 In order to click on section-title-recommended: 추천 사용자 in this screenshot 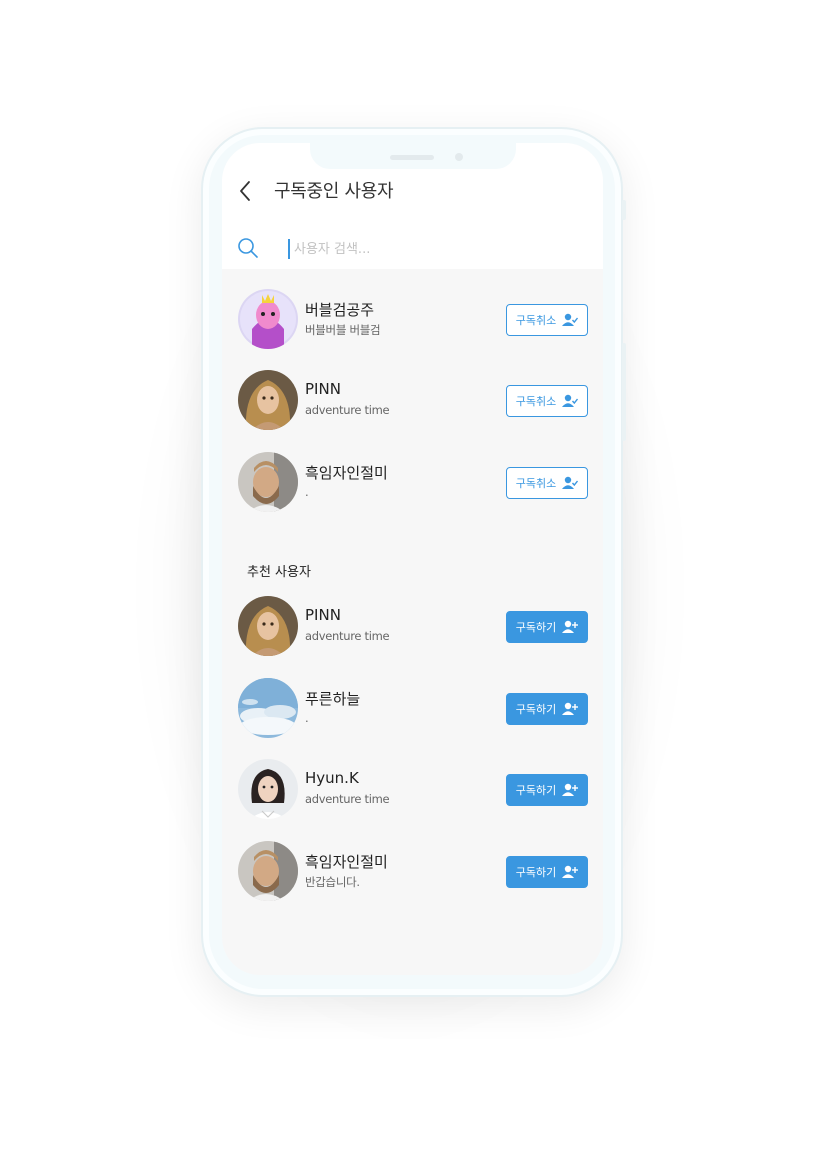, I will do `click(279, 572)`.